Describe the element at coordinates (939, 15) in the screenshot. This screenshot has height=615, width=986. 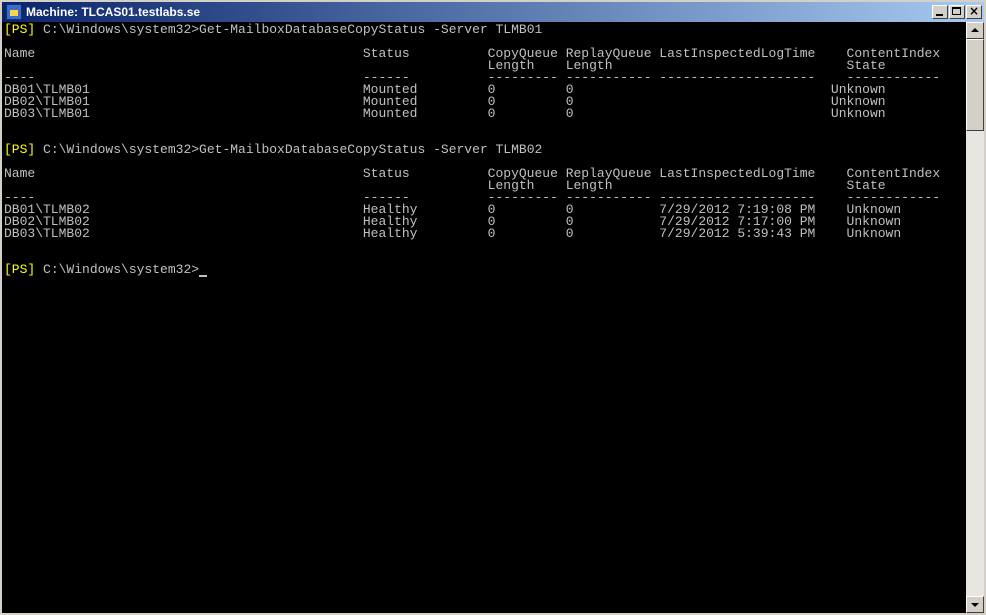
I see `minimize-icon` at that location.